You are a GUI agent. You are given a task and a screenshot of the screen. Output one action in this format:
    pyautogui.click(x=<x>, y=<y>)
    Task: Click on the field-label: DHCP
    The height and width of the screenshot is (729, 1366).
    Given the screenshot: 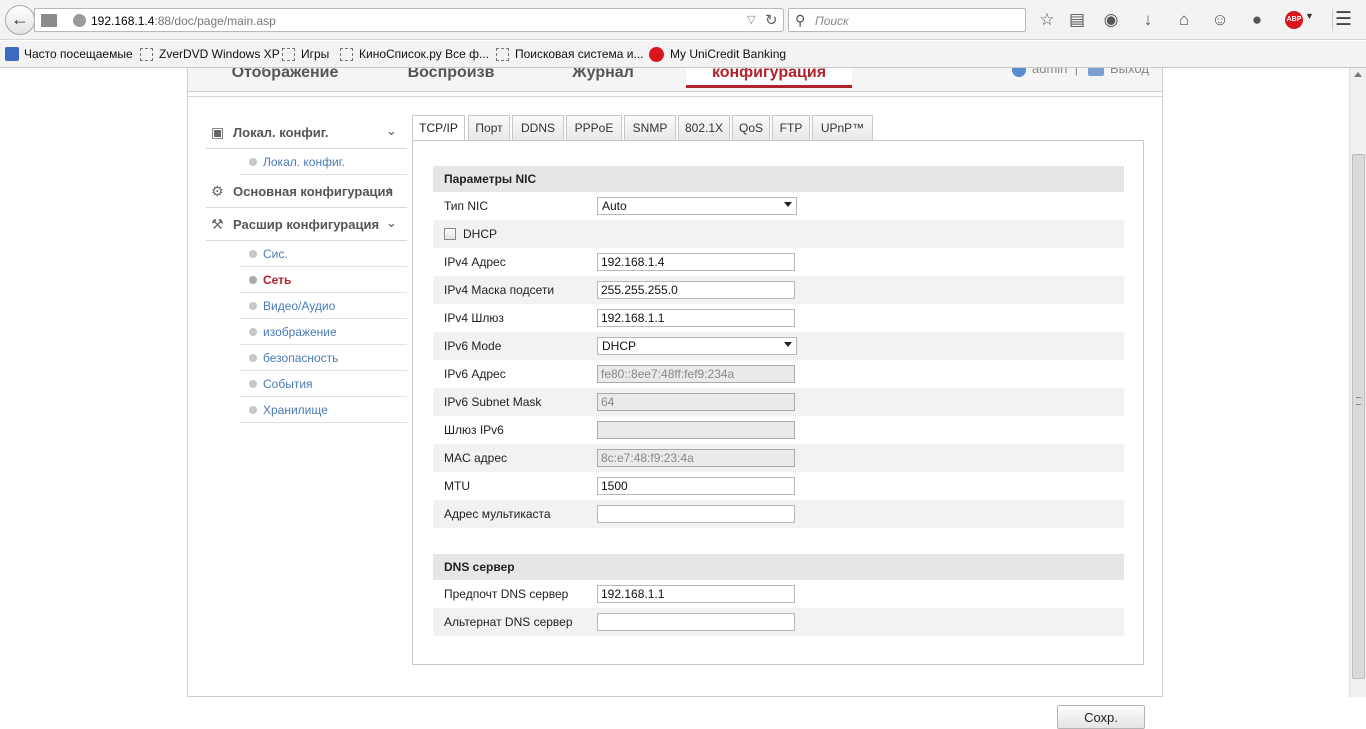 What is the action you would take?
    pyautogui.click(x=480, y=234)
    